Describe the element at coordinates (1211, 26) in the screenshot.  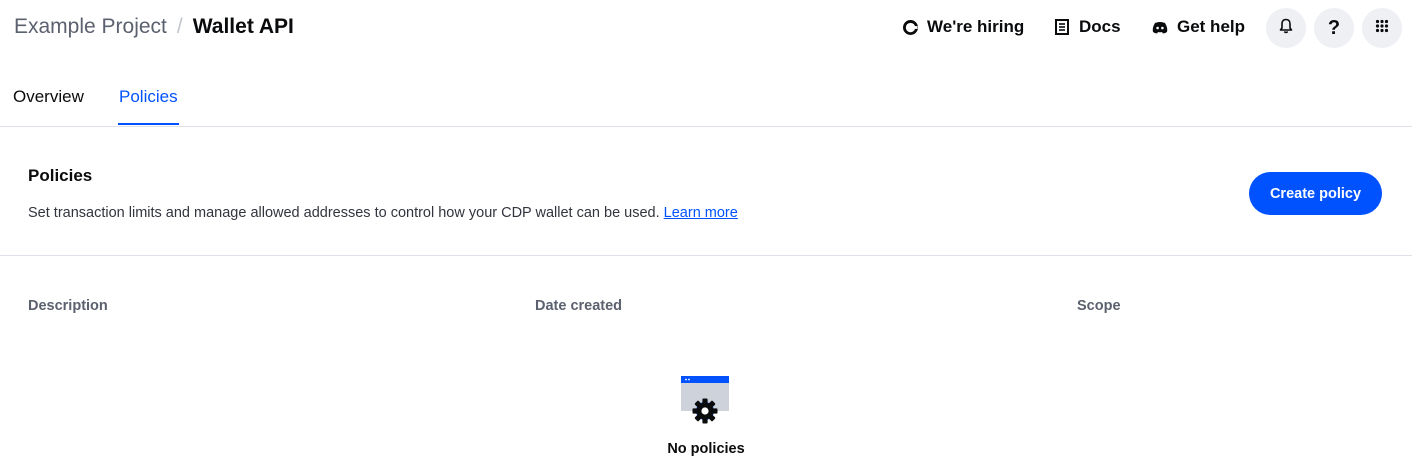
I see `get-help-link-label: Get help` at that location.